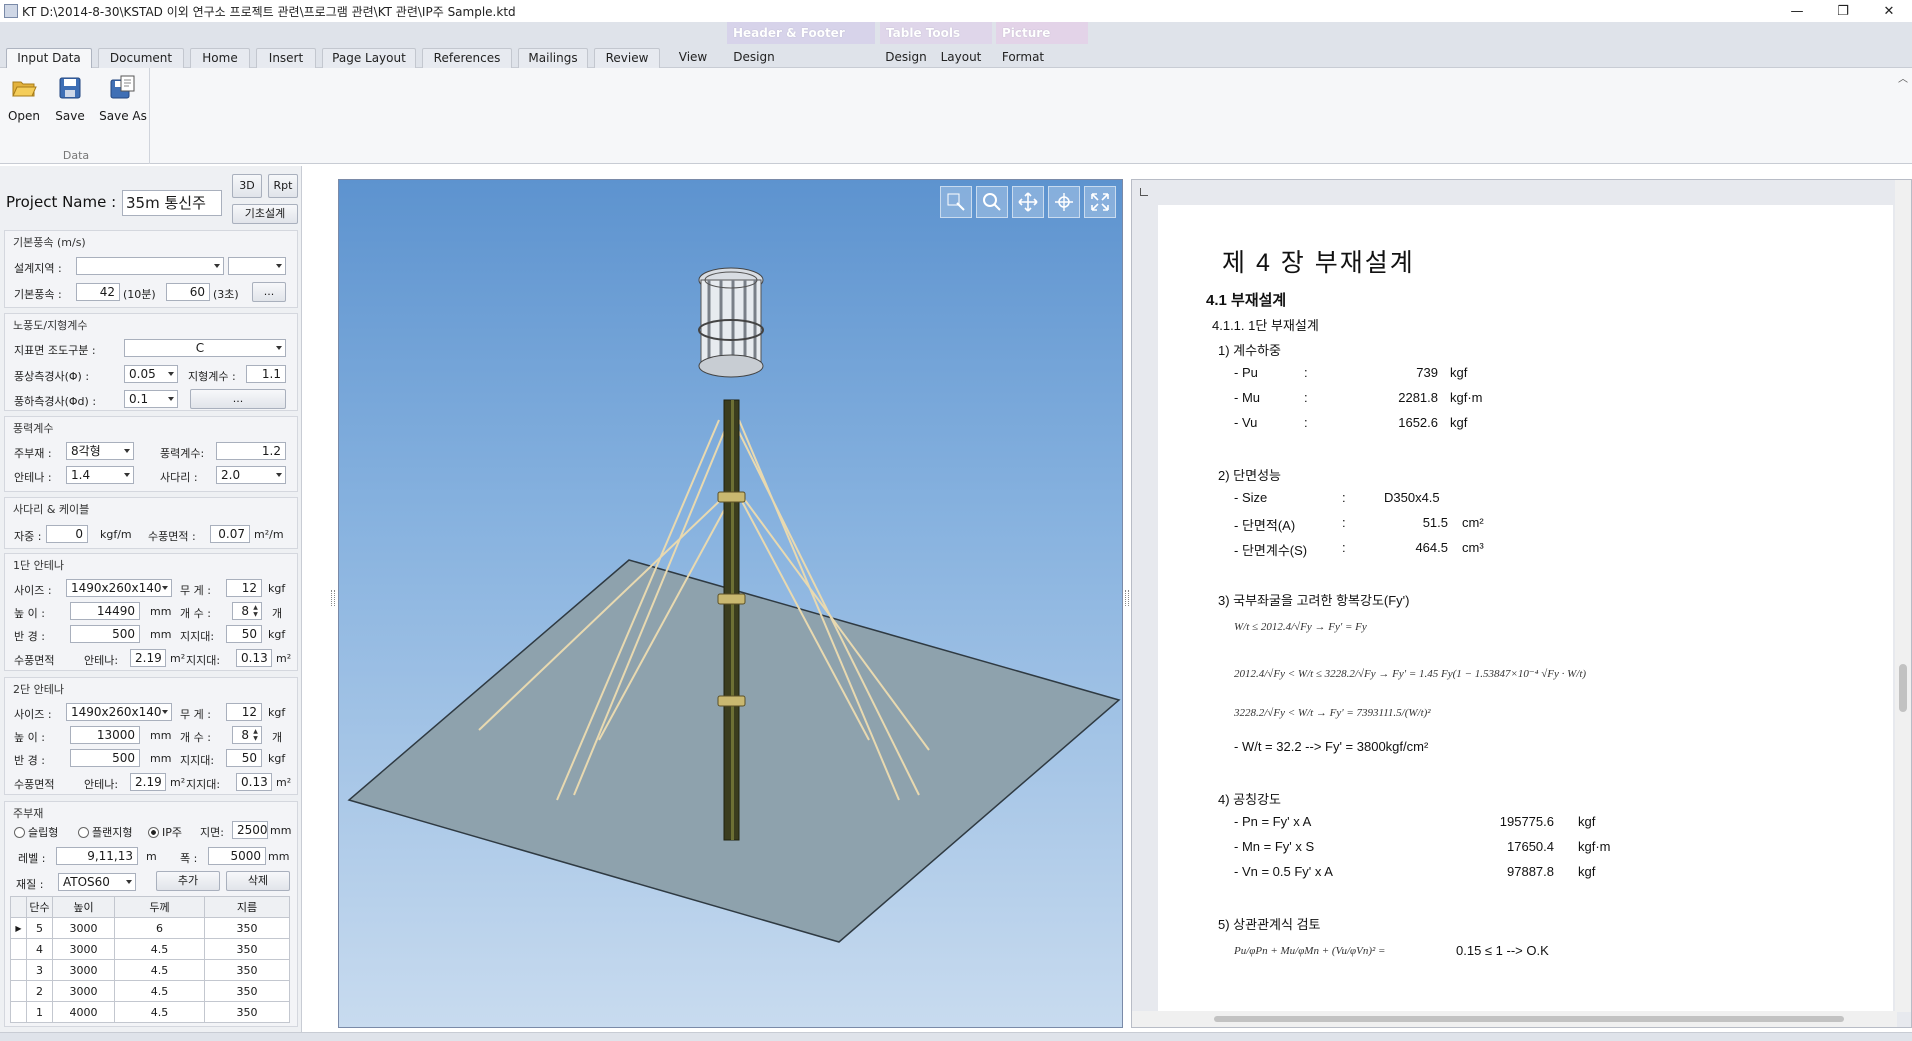  Describe the element at coordinates (244, 758) in the screenshot. I see `antenna2-support-input: 50` at that location.